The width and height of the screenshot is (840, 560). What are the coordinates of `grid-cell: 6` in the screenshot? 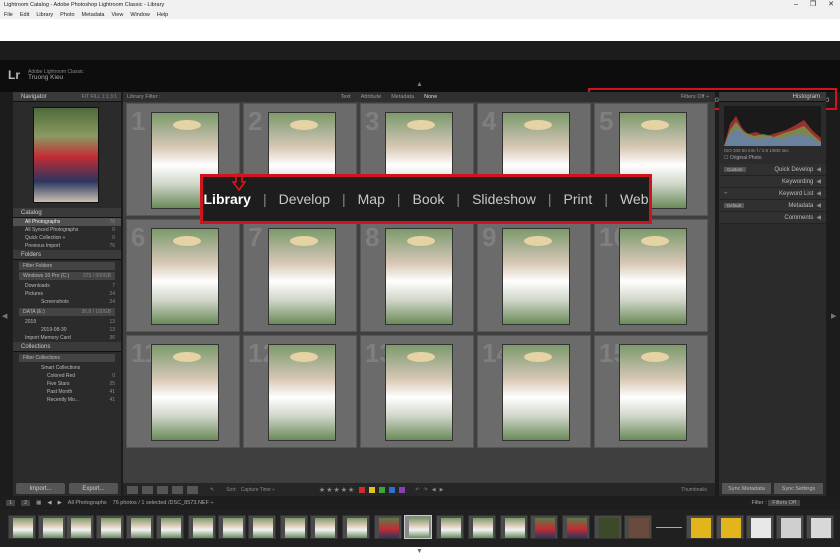 It's located at (183, 275).